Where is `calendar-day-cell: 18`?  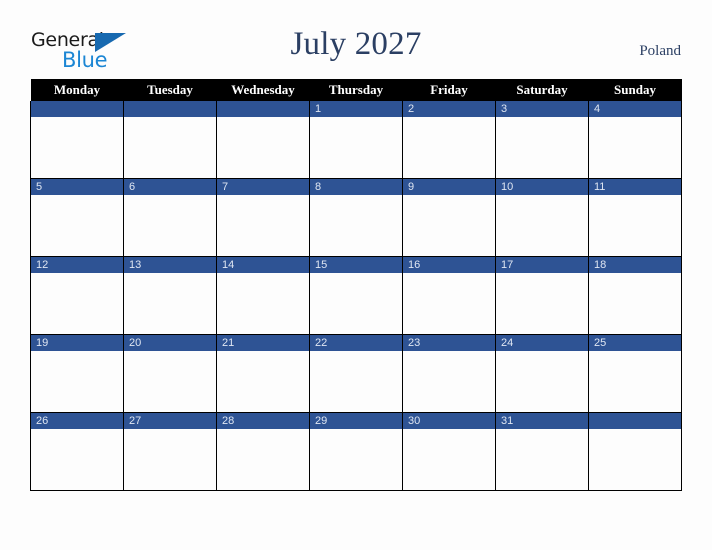 calendar-day-cell: 18 is located at coordinates (635, 295).